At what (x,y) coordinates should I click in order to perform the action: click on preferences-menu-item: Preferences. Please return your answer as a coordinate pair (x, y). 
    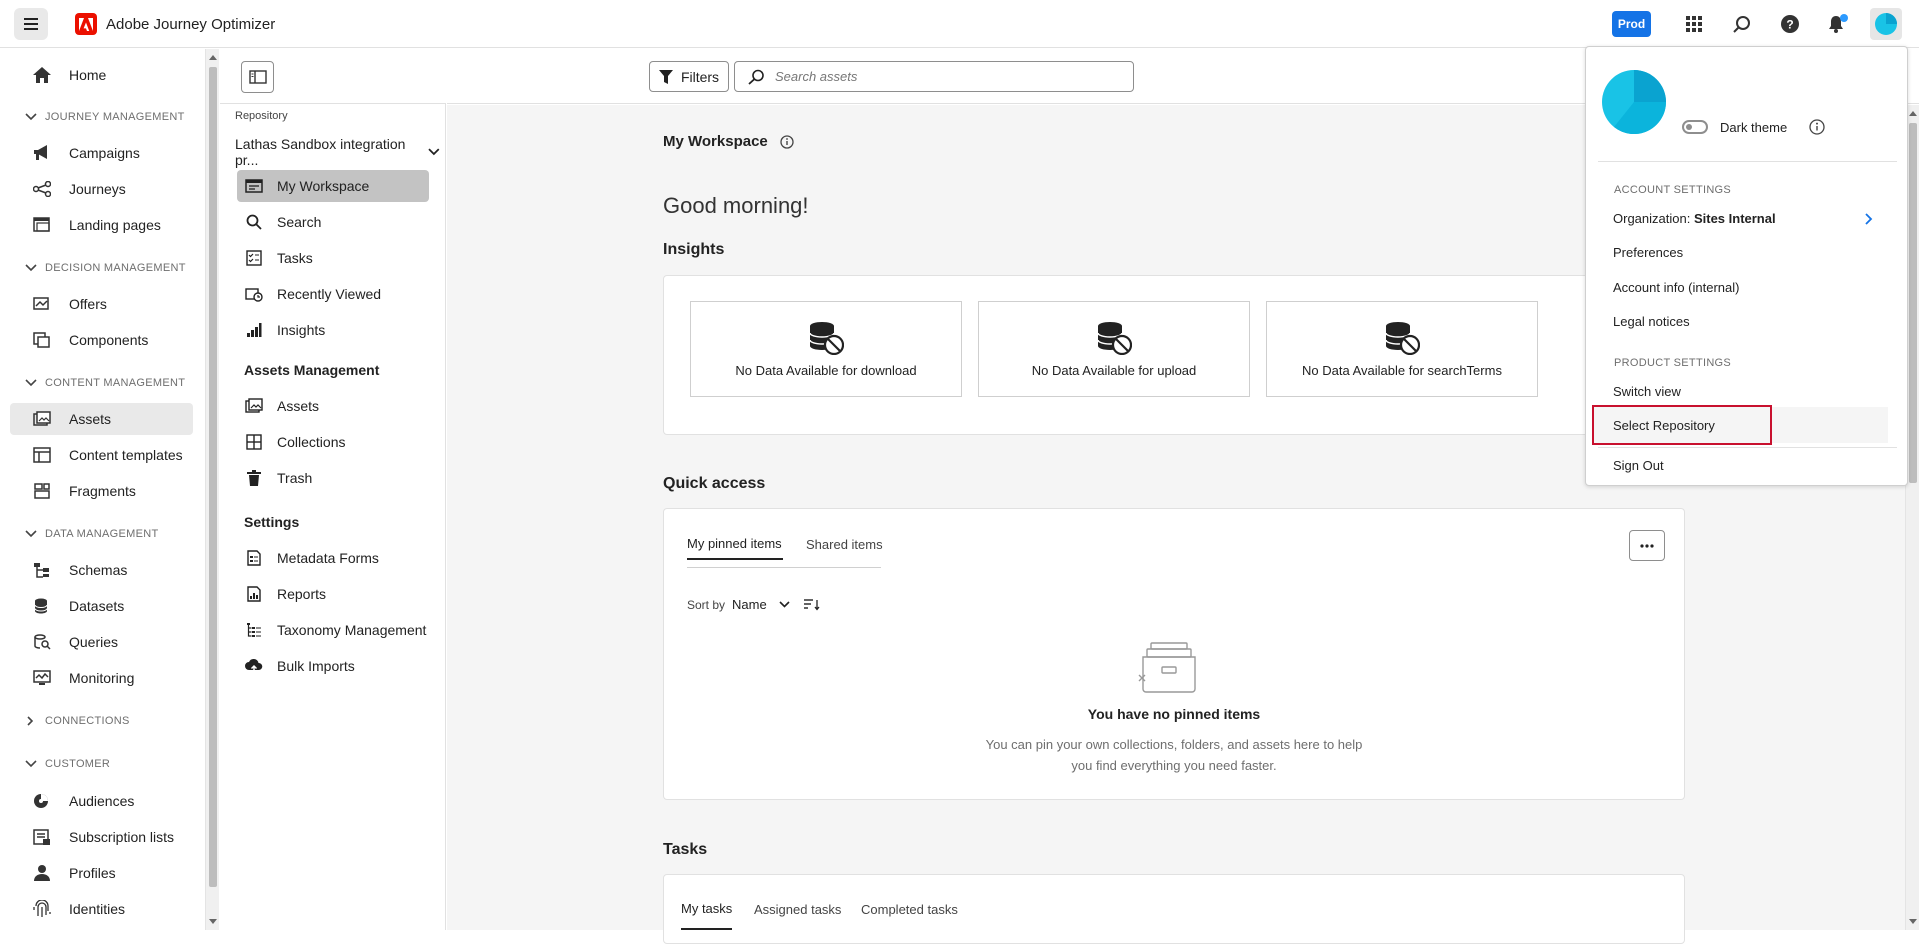
    Looking at the image, I should click on (1648, 252).